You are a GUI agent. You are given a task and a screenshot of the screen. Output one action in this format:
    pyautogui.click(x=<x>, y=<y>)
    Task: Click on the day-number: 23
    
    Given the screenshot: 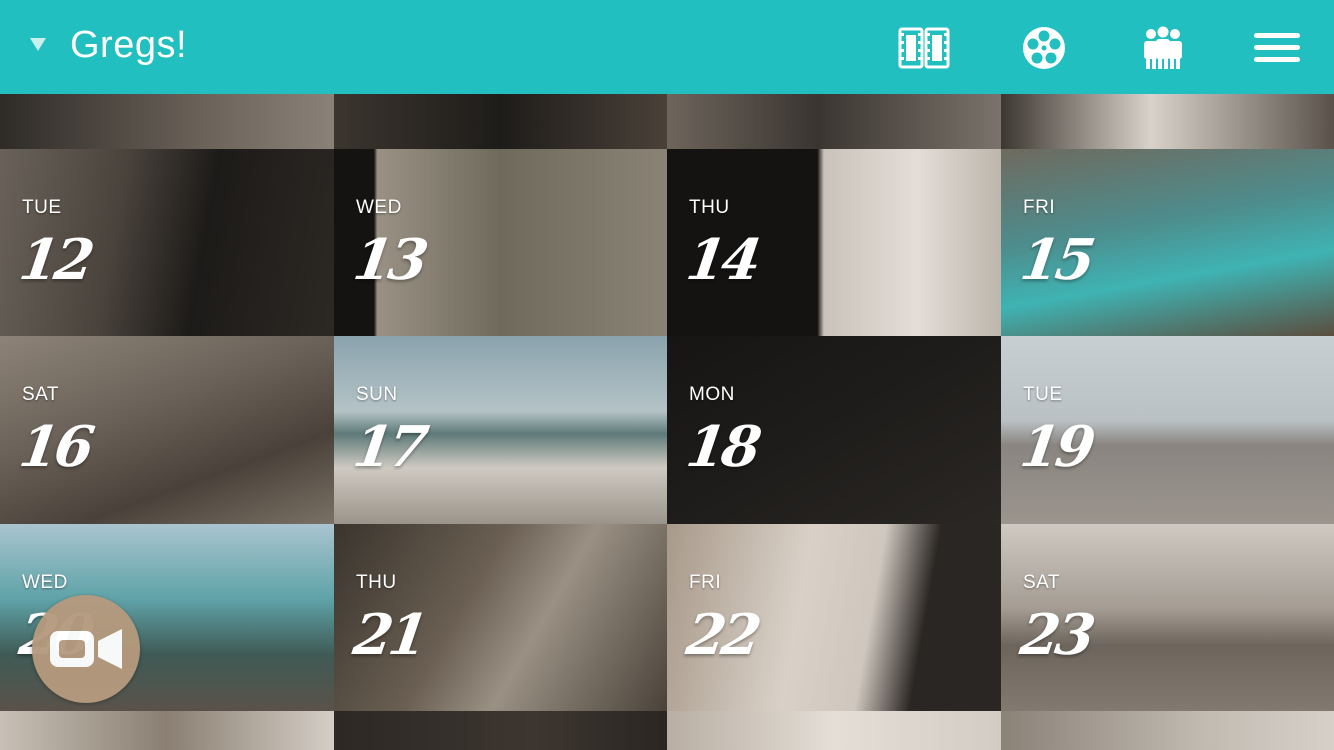 What is the action you would take?
    pyautogui.click(x=1056, y=635)
    